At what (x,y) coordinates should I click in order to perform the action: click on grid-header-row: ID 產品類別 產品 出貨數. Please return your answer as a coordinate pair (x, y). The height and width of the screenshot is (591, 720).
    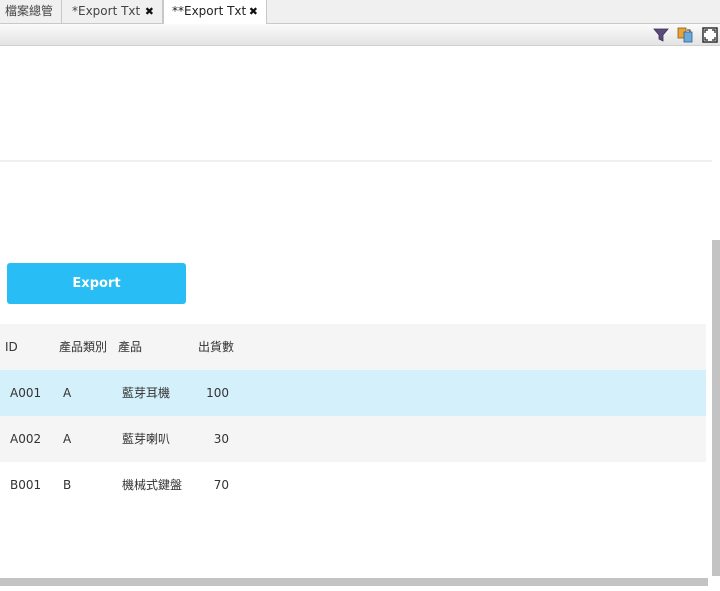
    Looking at the image, I should click on (353, 347).